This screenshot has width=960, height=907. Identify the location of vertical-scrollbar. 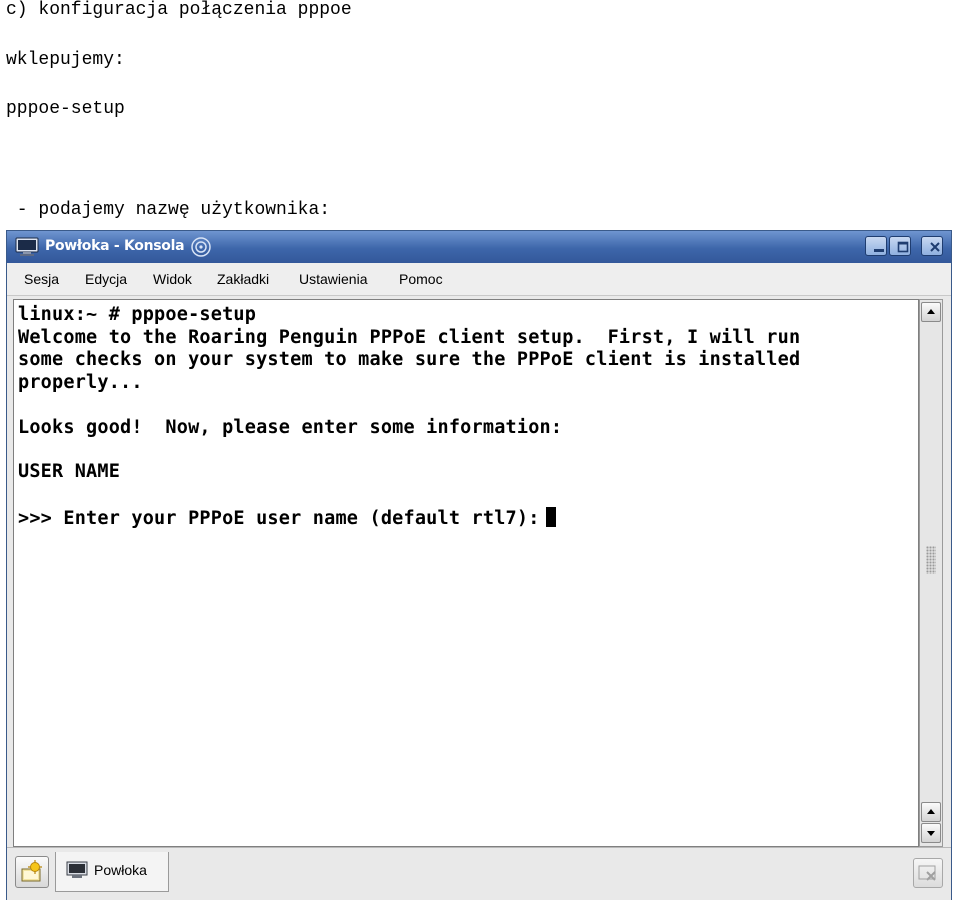
(931, 573).